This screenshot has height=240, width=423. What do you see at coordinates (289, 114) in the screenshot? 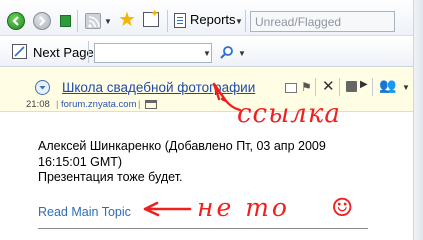
I see `annotation-link-label: ссылка` at bounding box center [289, 114].